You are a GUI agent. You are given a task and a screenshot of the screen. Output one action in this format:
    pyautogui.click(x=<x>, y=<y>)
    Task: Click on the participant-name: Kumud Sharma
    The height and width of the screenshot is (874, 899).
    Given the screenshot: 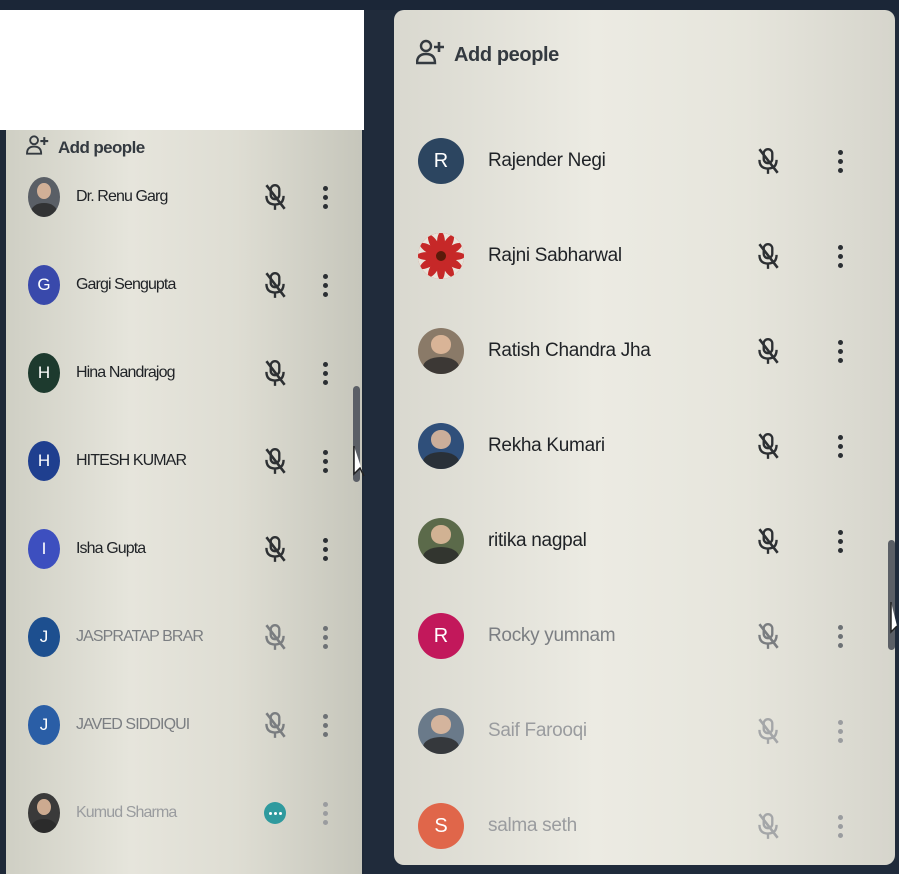 What is the action you would take?
    pyautogui.click(x=126, y=812)
    